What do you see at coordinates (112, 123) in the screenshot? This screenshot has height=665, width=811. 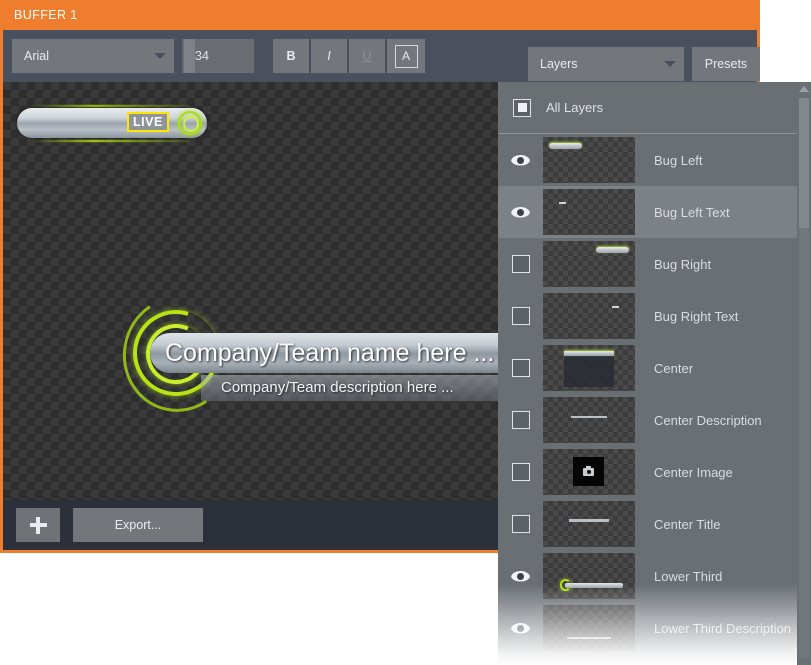 I see `canvas-bug-left-graphic: LIVE` at bounding box center [112, 123].